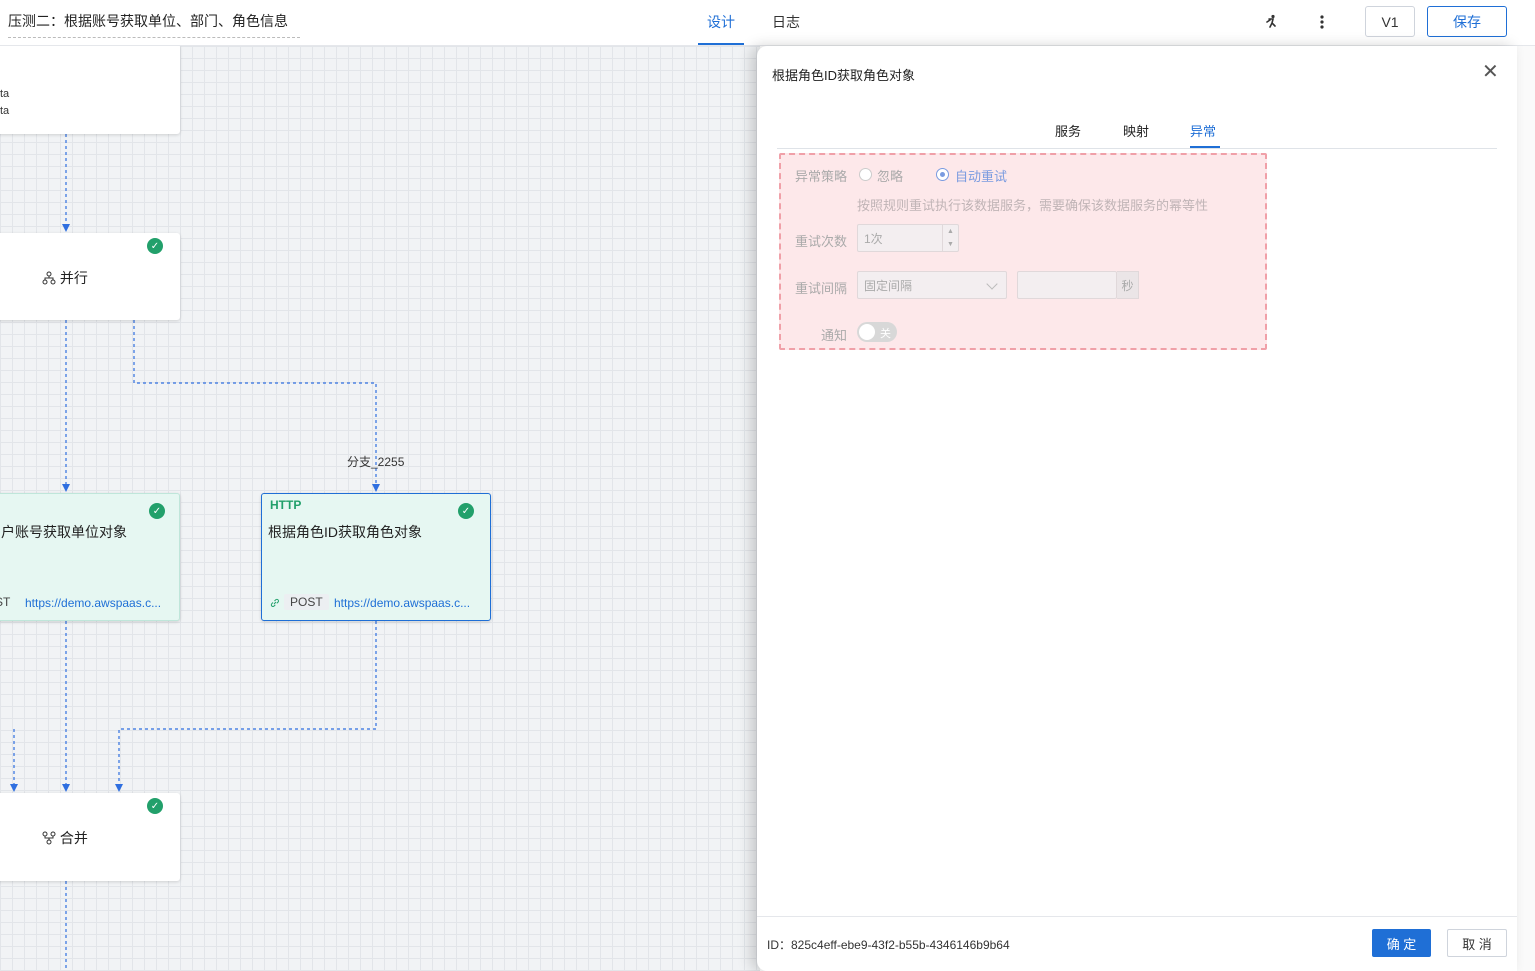 This screenshot has height=971, width=1535. What do you see at coordinates (73, 278) in the screenshot?
I see `parallel-label: 并行` at bounding box center [73, 278].